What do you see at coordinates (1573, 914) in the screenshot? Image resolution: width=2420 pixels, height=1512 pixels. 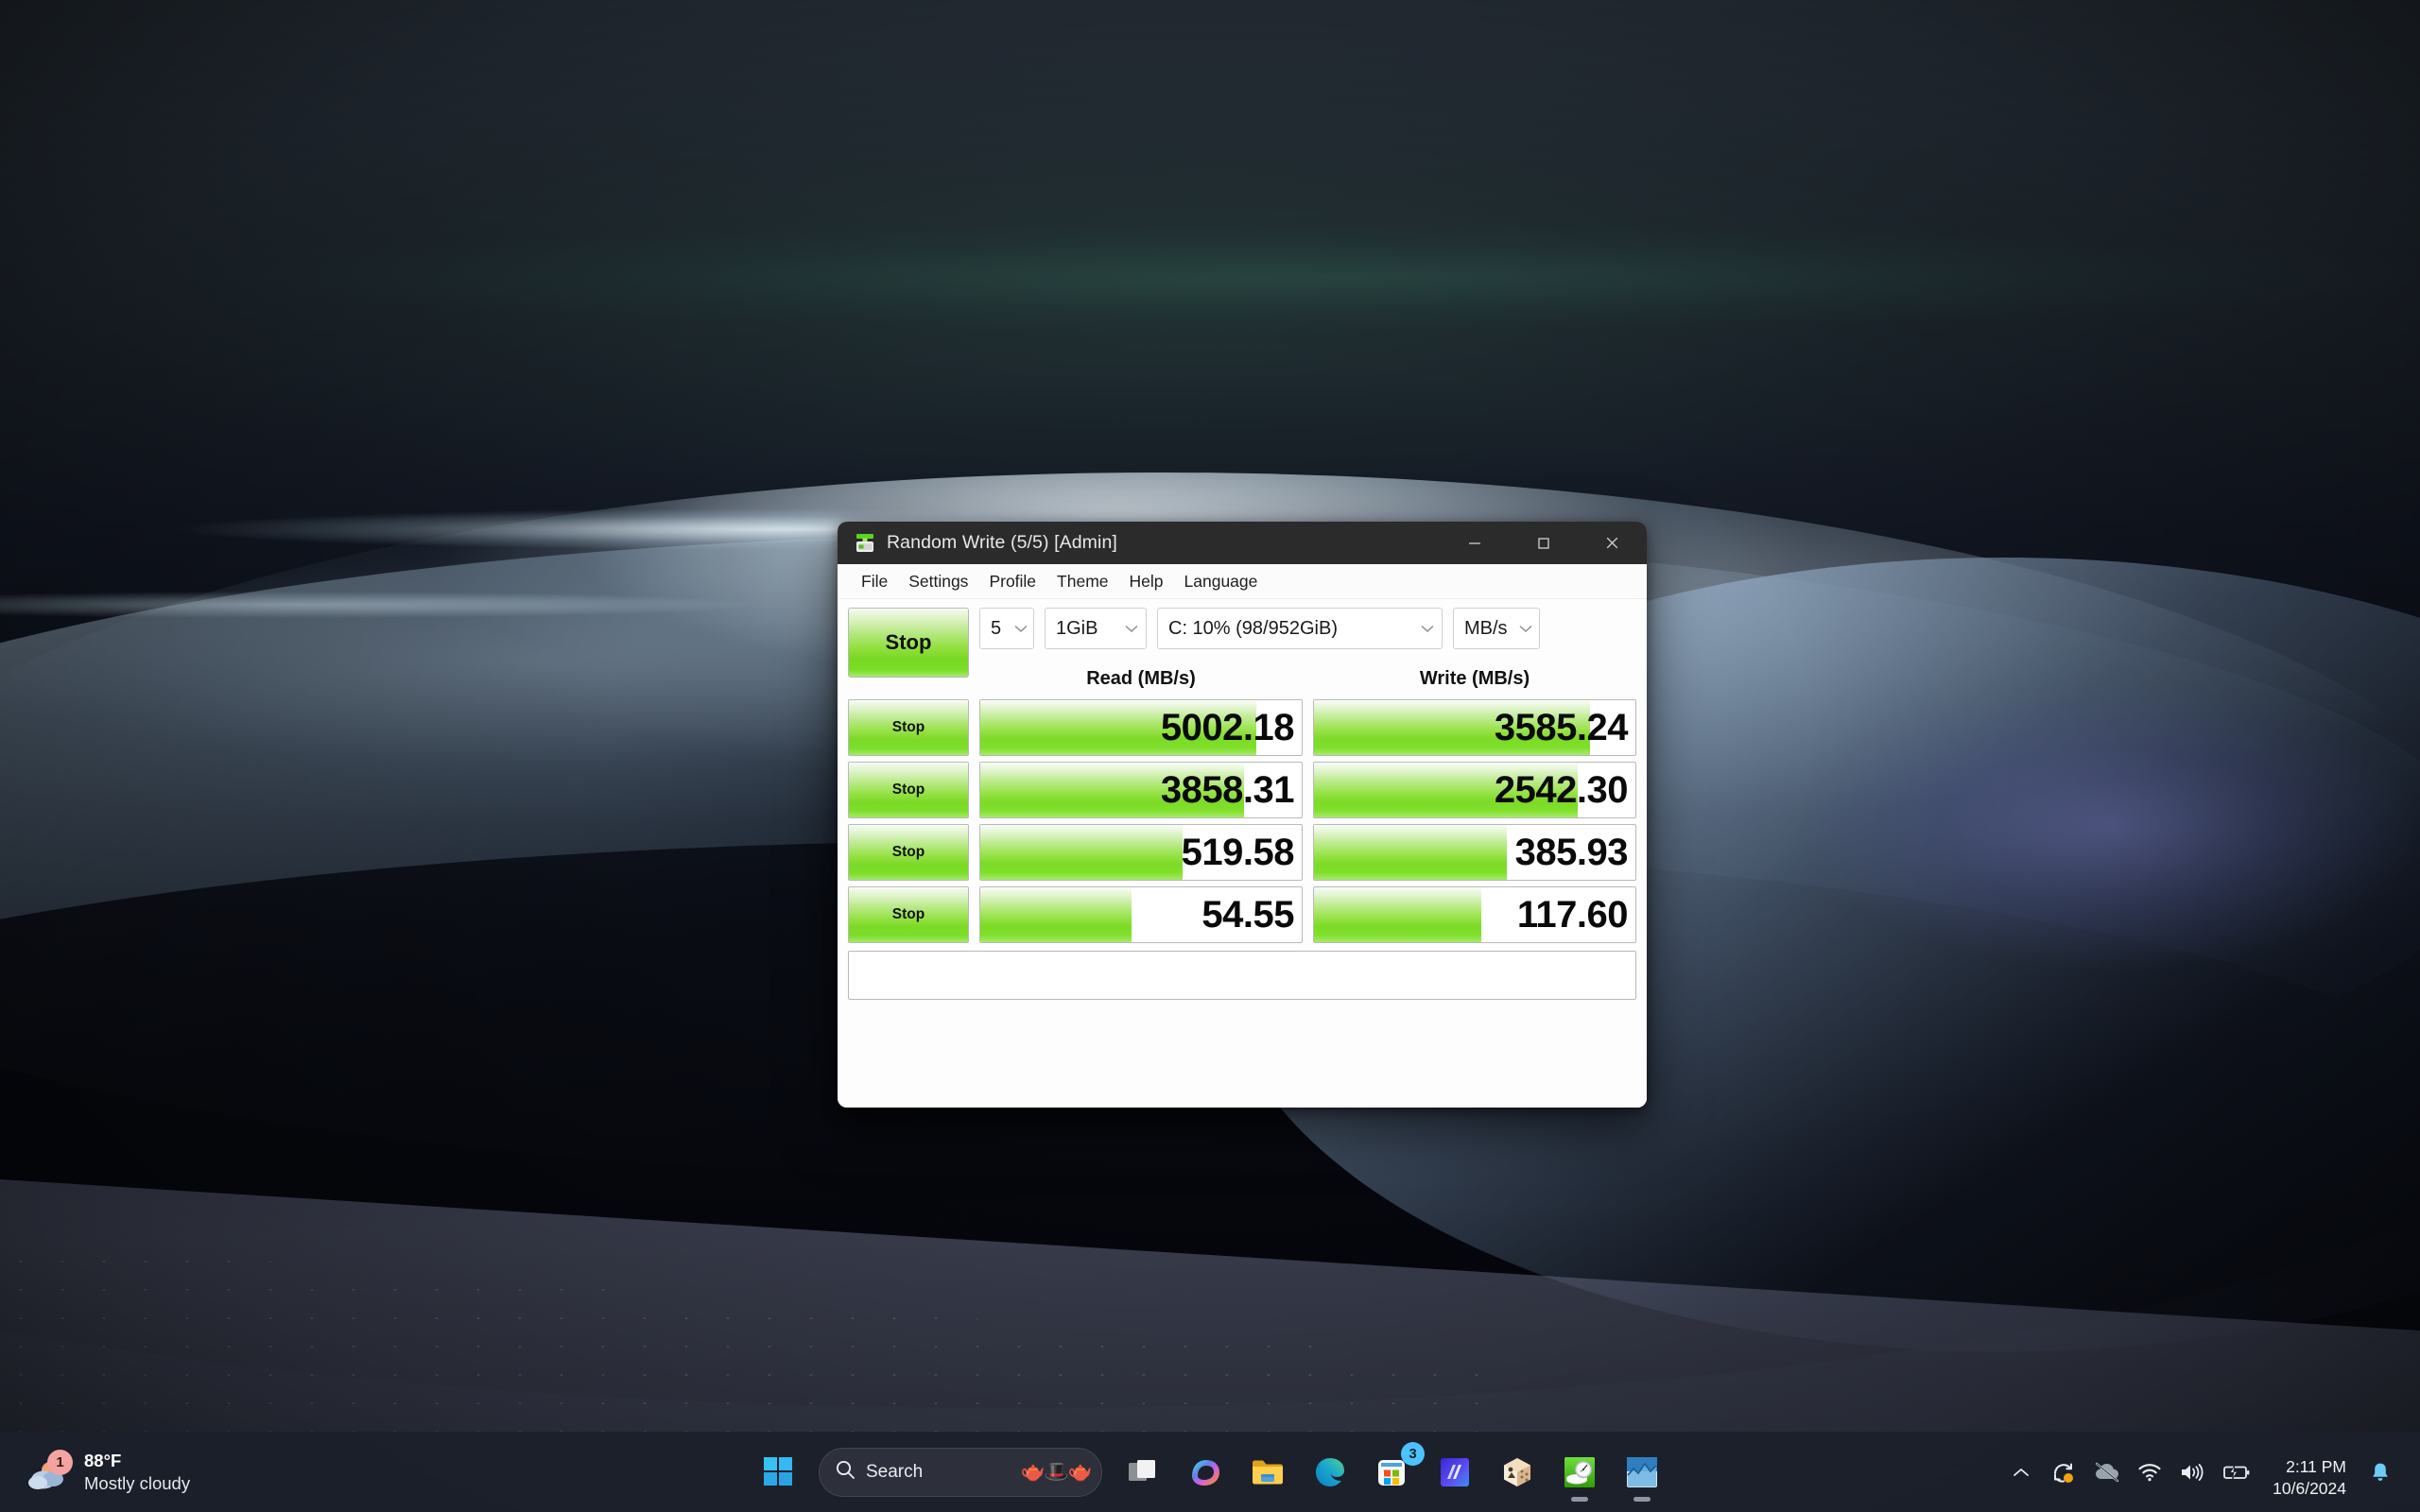 I see `write-value: 117.60` at bounding box center [1573, 914].